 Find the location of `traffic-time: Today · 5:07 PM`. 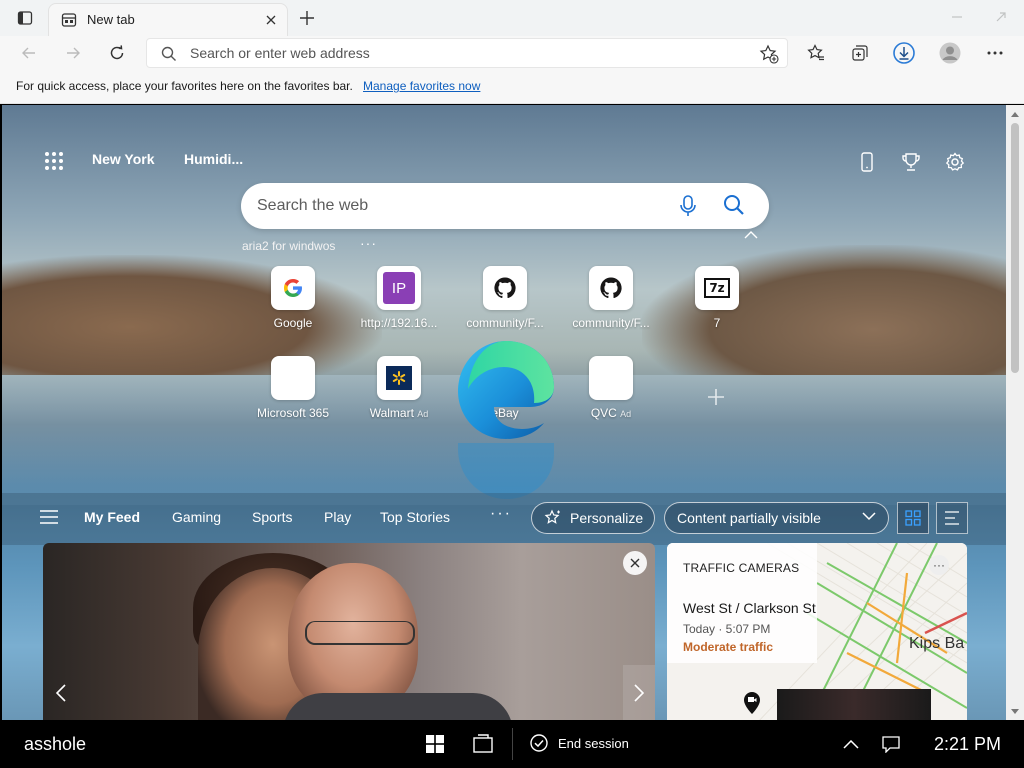

traffic-time: Today · 5:07 PM is located at coordinates (727, 629).